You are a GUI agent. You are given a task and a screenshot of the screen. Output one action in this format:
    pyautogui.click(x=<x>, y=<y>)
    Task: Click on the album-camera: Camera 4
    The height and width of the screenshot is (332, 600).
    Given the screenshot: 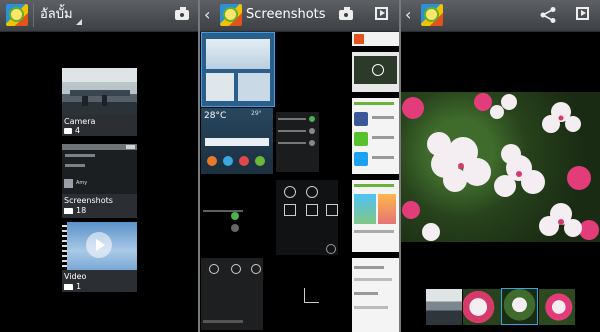 What is the action you would take?
    pyautogui.click(x=99, y=102)
    